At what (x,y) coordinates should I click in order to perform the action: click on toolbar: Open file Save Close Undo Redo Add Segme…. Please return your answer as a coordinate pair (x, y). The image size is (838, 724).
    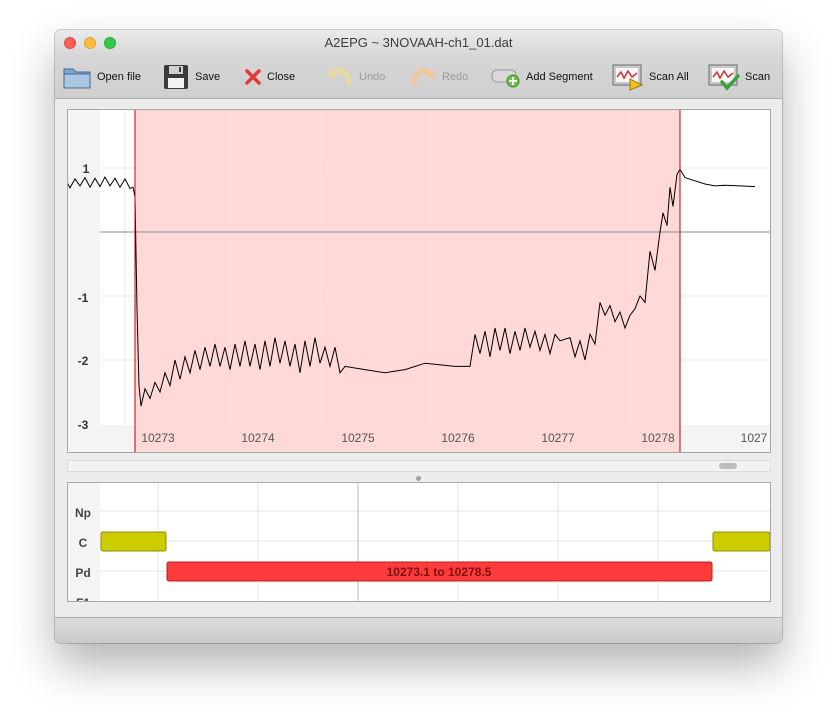
    Looking at the image, I should click on (418, 77).